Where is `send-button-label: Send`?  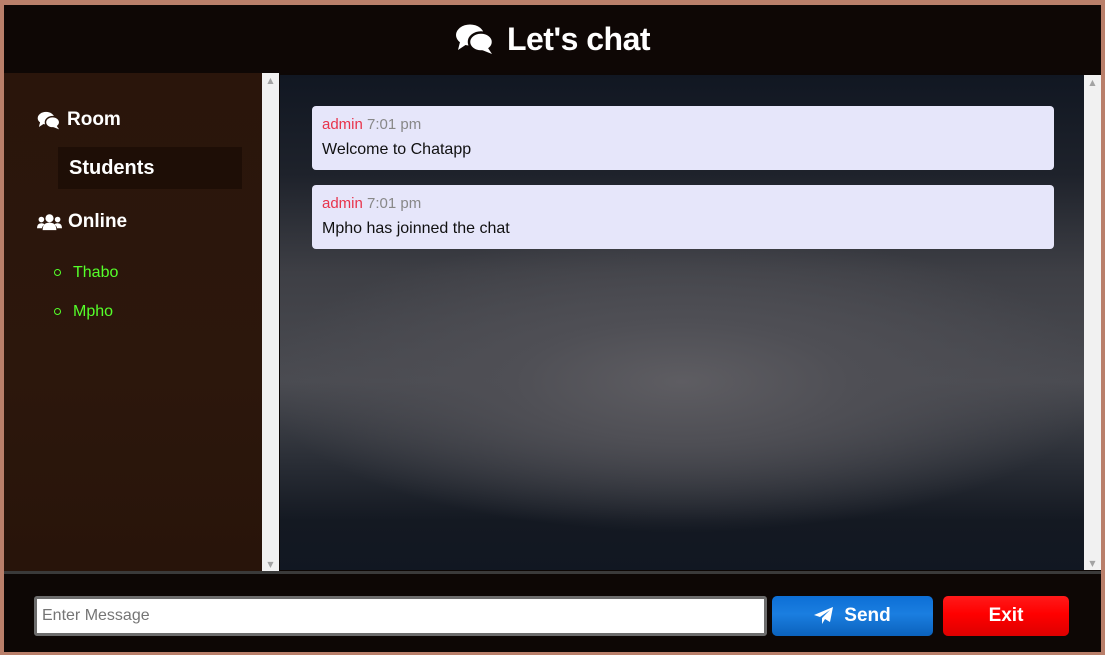
send-button-label: Send is located at coordinates (867, 615).